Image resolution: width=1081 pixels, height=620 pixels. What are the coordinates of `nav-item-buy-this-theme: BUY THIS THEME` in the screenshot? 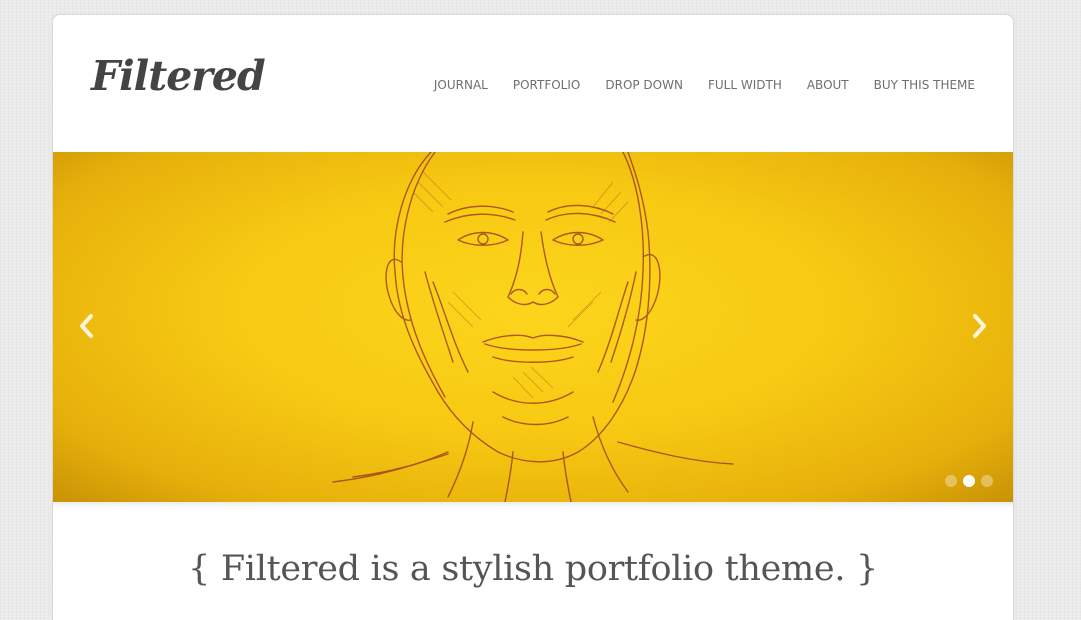 It's located at (924, 85).